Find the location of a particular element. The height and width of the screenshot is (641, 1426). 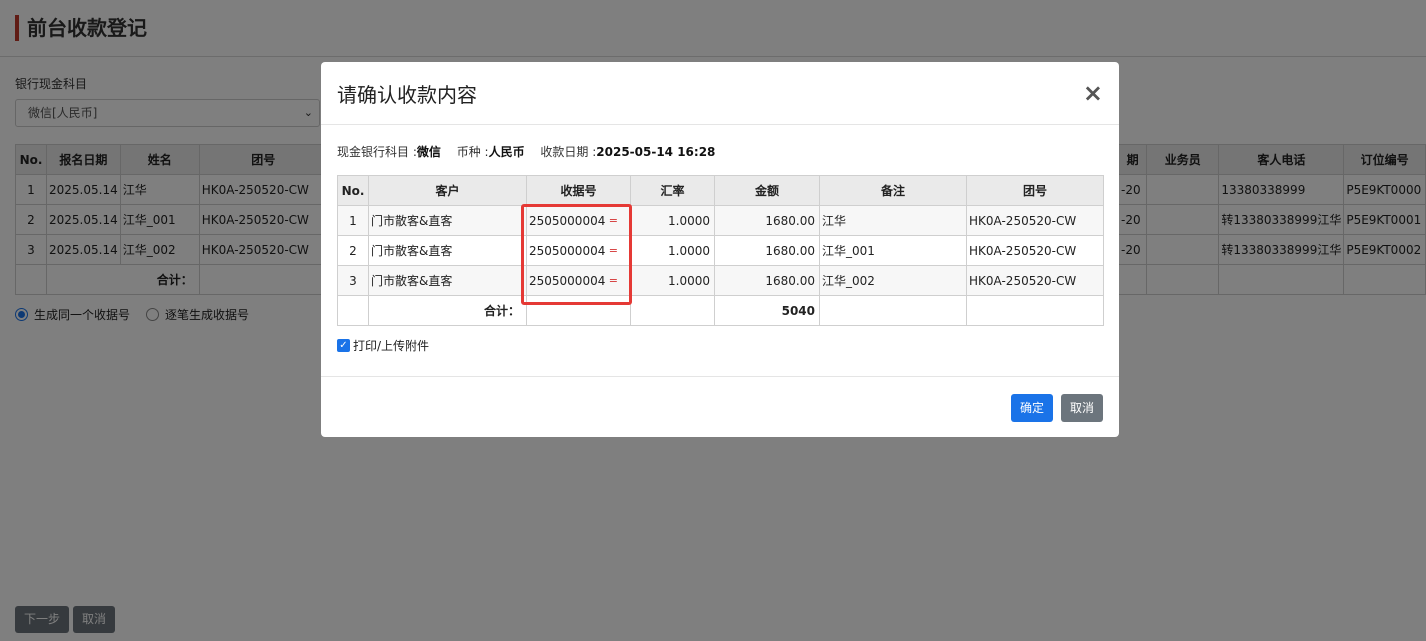

sum-label: 合计： is located at coordinates (447, 310).